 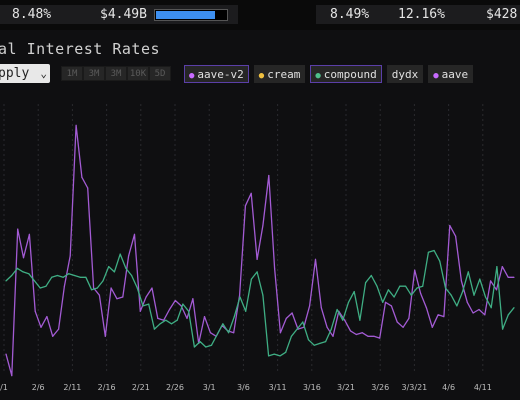 I want to click on protocol-toggle-label: cream, so click(x=284, y=74).